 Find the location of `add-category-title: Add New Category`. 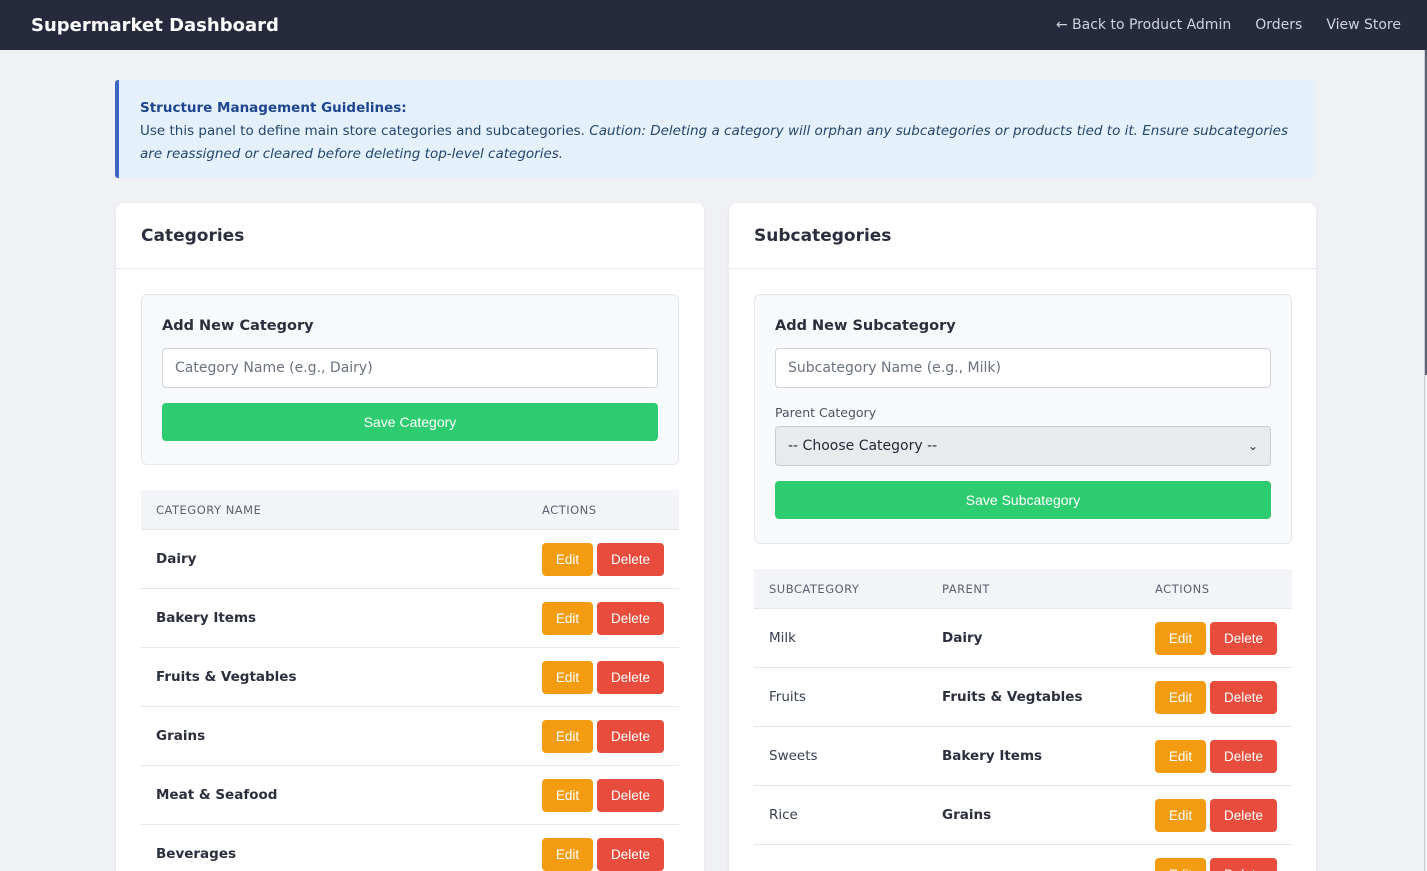

add-category-title: Add New Category is located at coordinates (238, 326).